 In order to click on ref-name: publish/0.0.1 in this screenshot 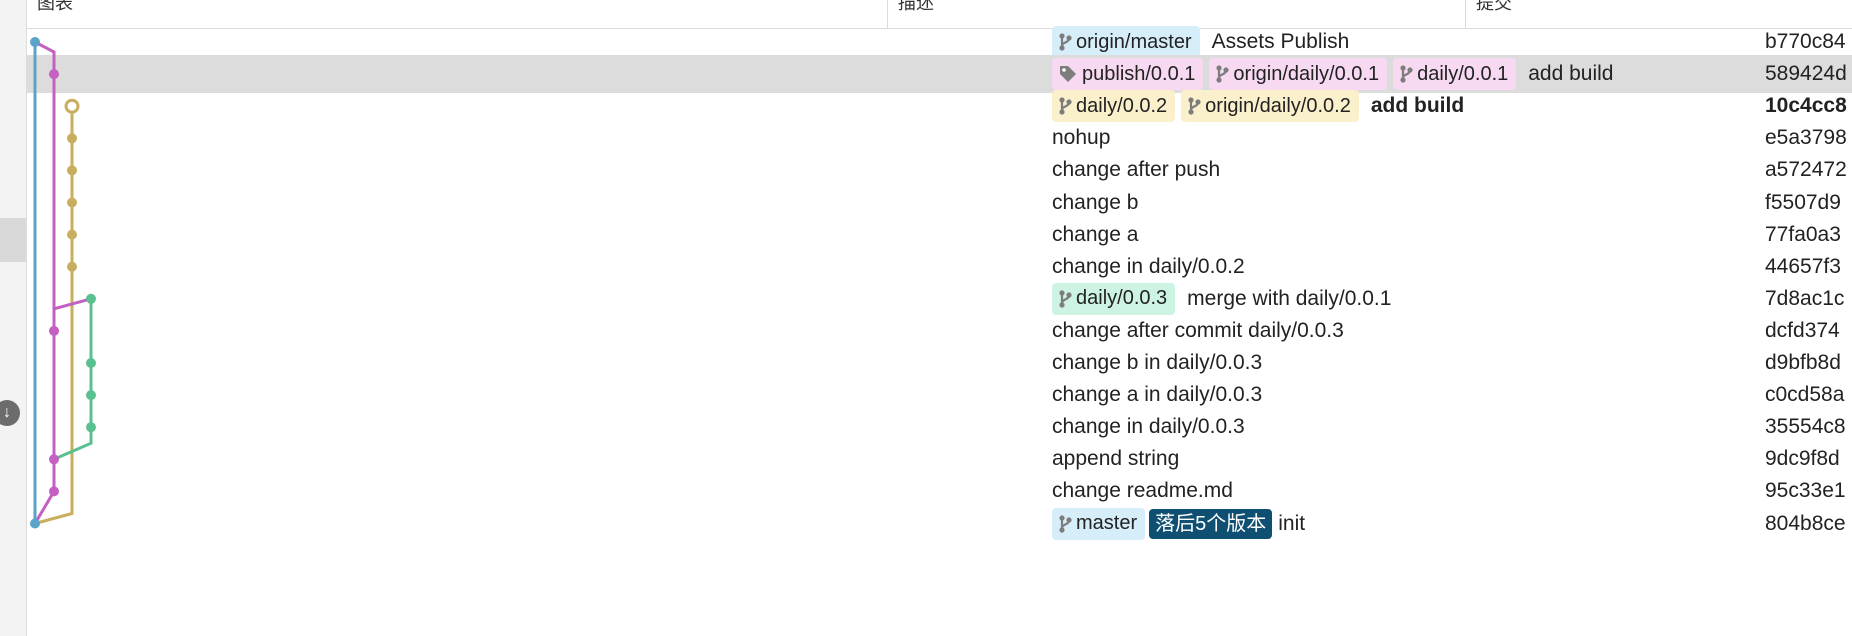, I will do `click(1139, 73)`.